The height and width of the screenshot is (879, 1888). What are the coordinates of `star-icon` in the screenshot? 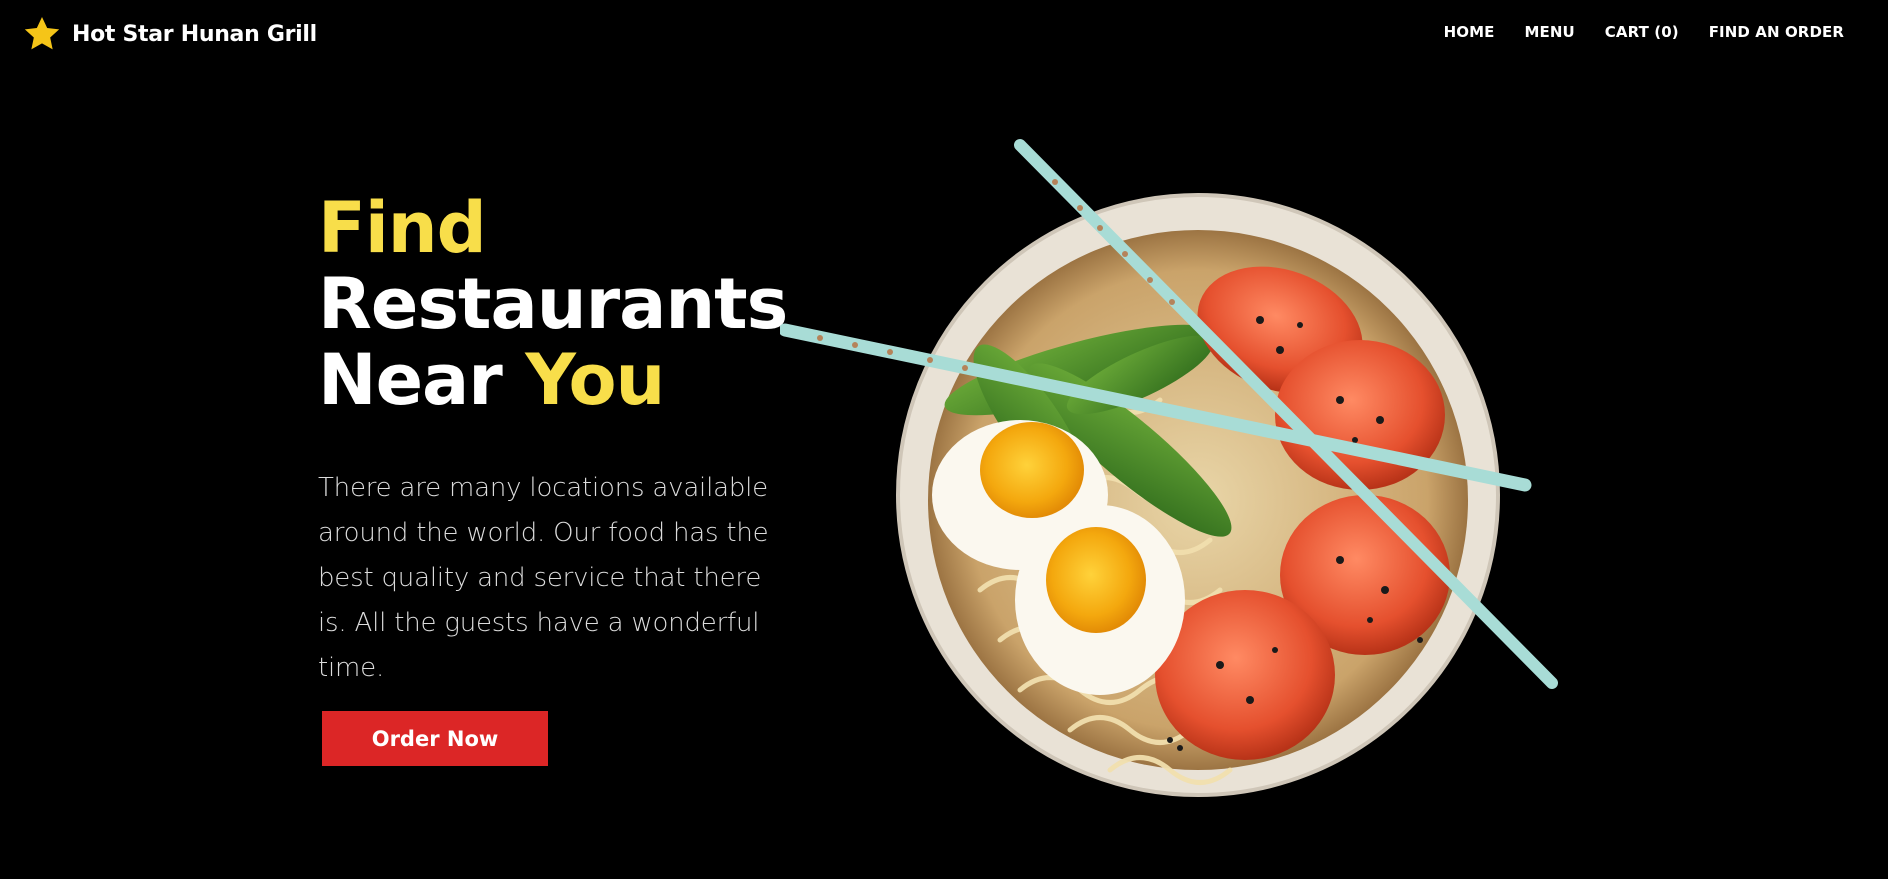 It's located at (42, 33).